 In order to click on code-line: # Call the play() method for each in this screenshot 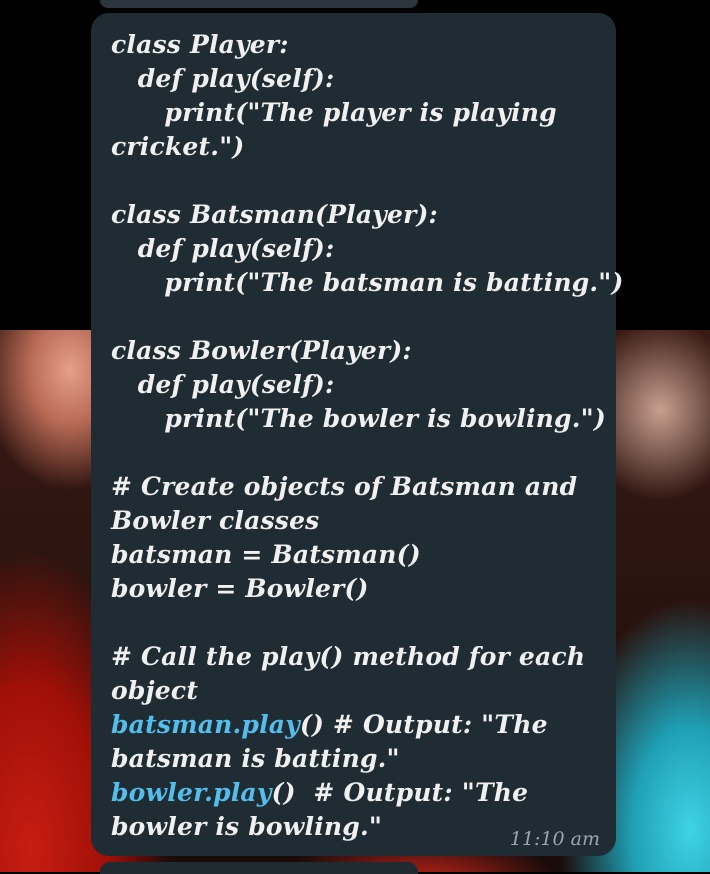, I will do `click(348, 656)`.